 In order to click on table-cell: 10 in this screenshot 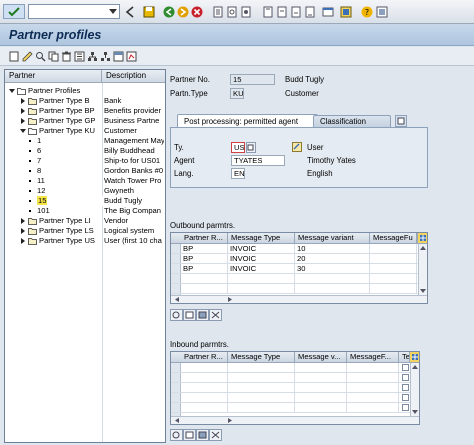, I will do `click(332, 249)`.